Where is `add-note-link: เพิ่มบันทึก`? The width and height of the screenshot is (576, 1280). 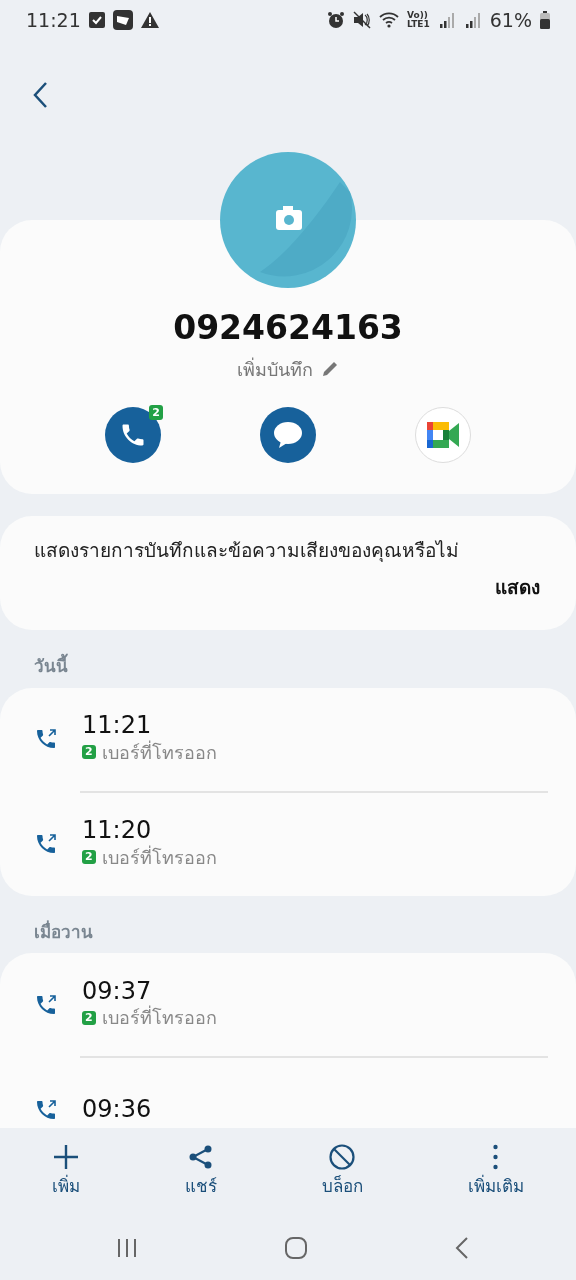 add-note-link: เพิ่มบันทึก is located at coordinates (275, 369).